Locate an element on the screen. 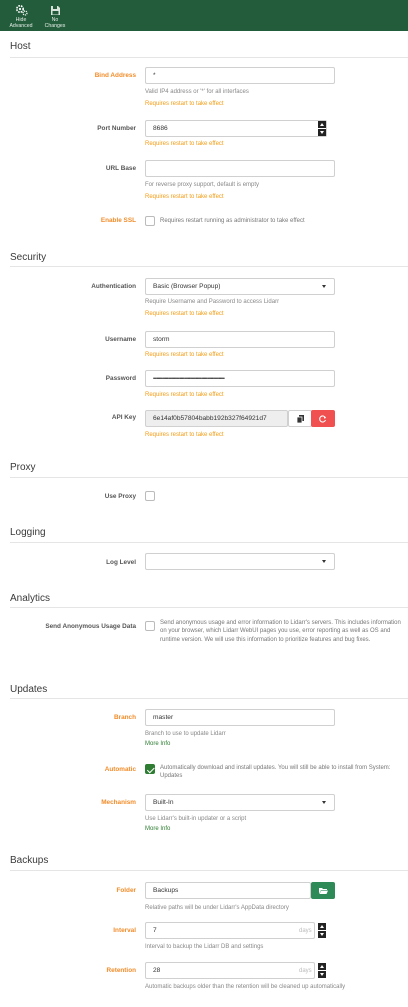 The height and width of the screenshot is (1007, 408). save-button: No Changes is located at coordinates (55, 15).